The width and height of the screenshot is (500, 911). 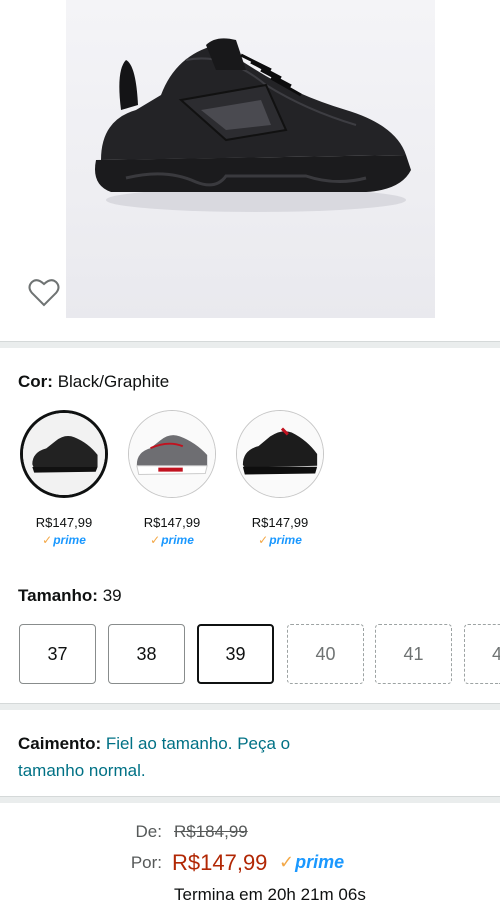 I want to click on size-value: 39, so click(x=112, y=595).